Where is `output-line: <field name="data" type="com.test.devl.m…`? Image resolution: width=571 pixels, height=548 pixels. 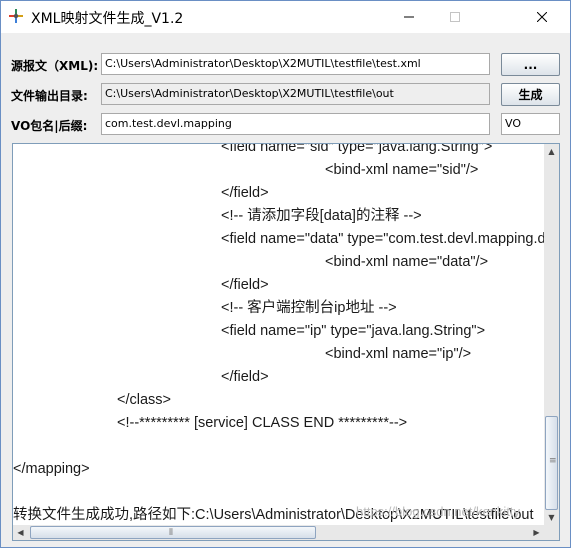 output-line: <field name="data" type="com.test.devl.m… is located at coordinates (382, 239).